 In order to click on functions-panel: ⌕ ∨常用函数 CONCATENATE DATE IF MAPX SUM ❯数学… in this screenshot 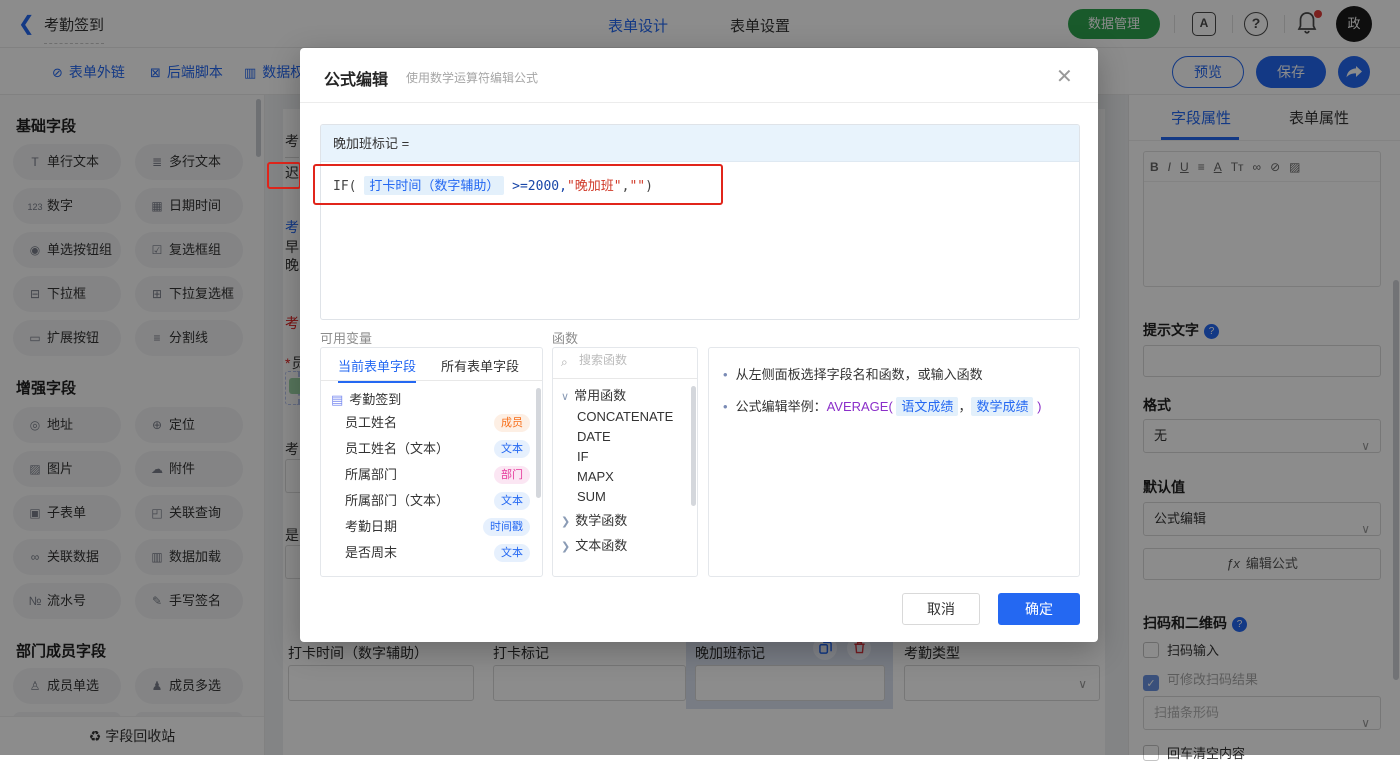, I will do `click(625, 462)`.